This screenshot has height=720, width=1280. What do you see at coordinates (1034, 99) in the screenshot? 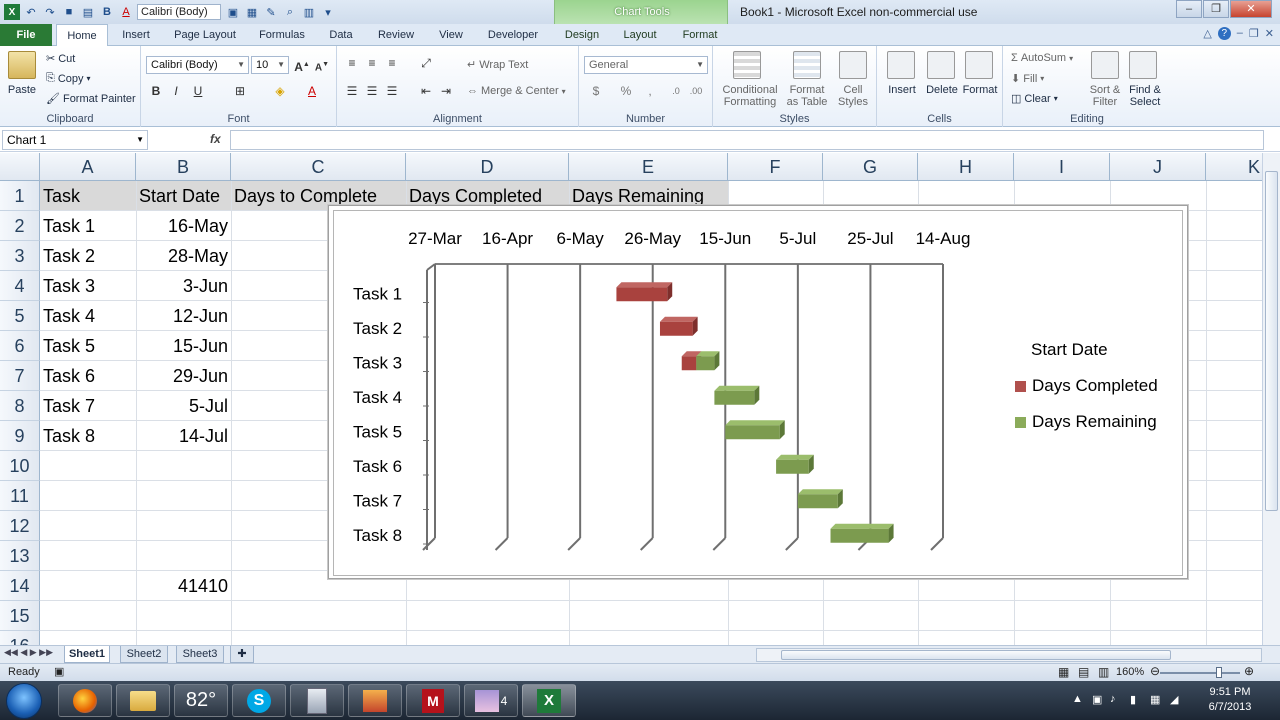
I see `clear-button: ◫ Clear ▾` at bounding box center [1034, 99].